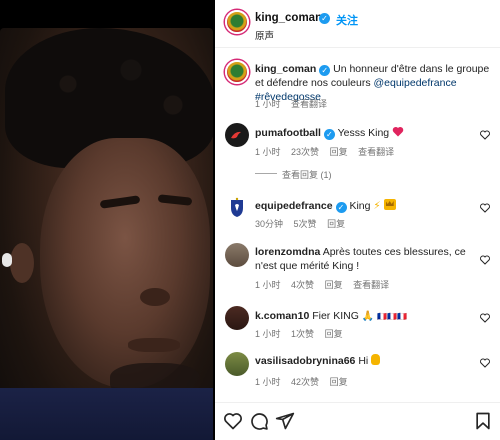 The width and height of the screenshot is (500, 440). I want to click on audio-label: 原声, so click(264, 35).